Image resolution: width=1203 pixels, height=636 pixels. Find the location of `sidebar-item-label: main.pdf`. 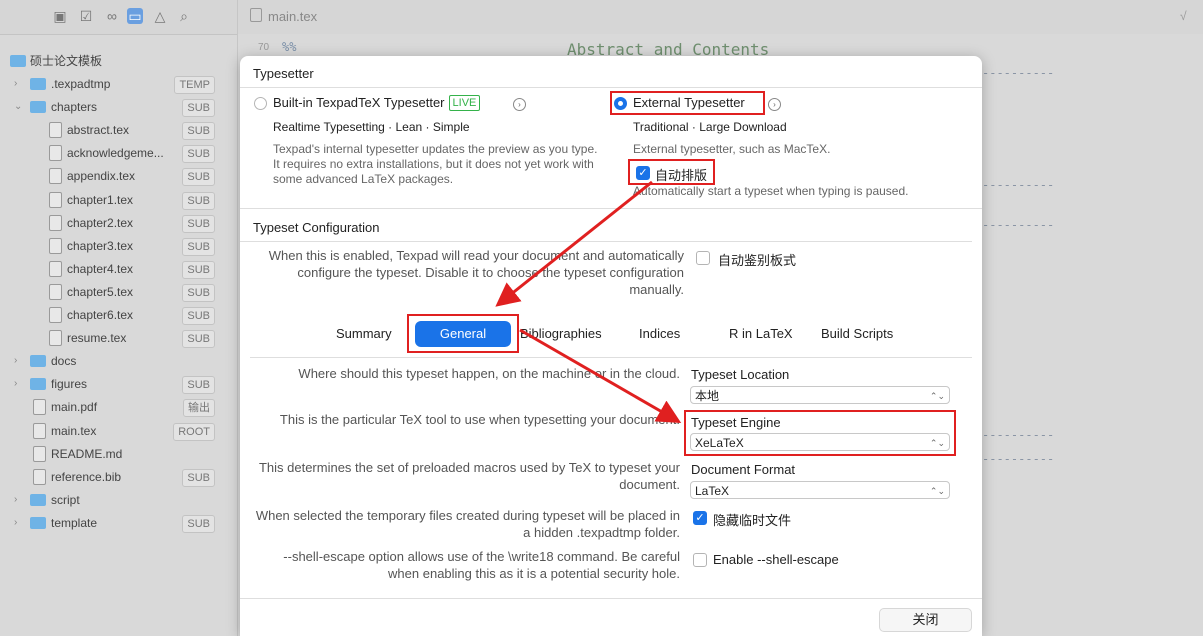

sidebar-item-label: main.pdf is located at coordinates (74, 407).